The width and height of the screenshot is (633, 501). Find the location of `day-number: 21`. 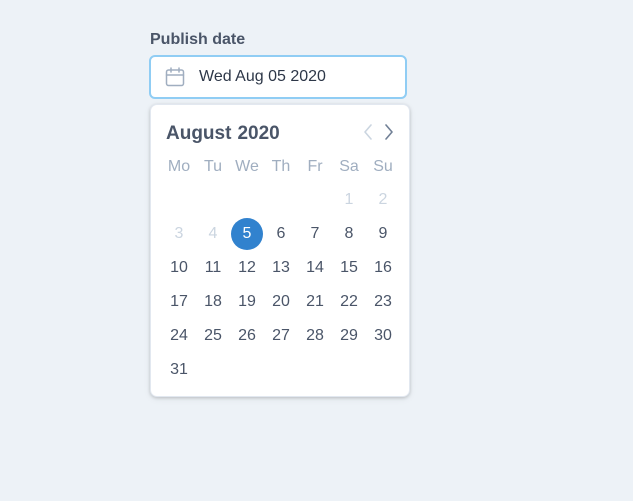

day-number: 21 is located at coordinates (315, 301).